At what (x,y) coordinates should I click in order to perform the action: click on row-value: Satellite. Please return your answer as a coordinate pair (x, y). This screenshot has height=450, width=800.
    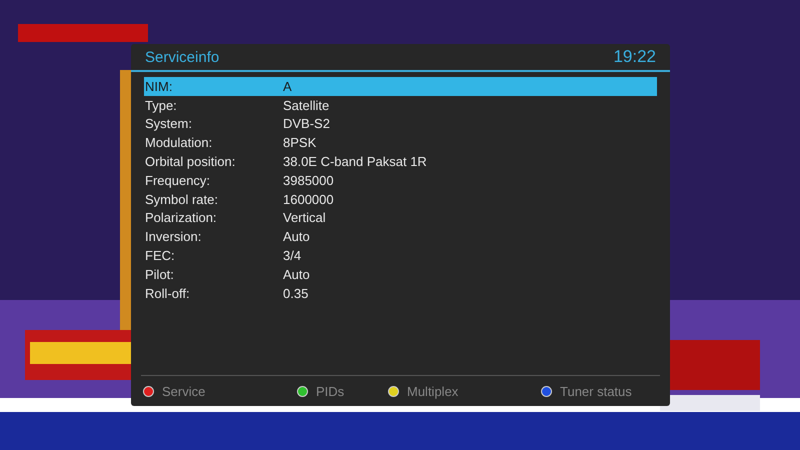
    Looking at the image, I should click on (306, 105).